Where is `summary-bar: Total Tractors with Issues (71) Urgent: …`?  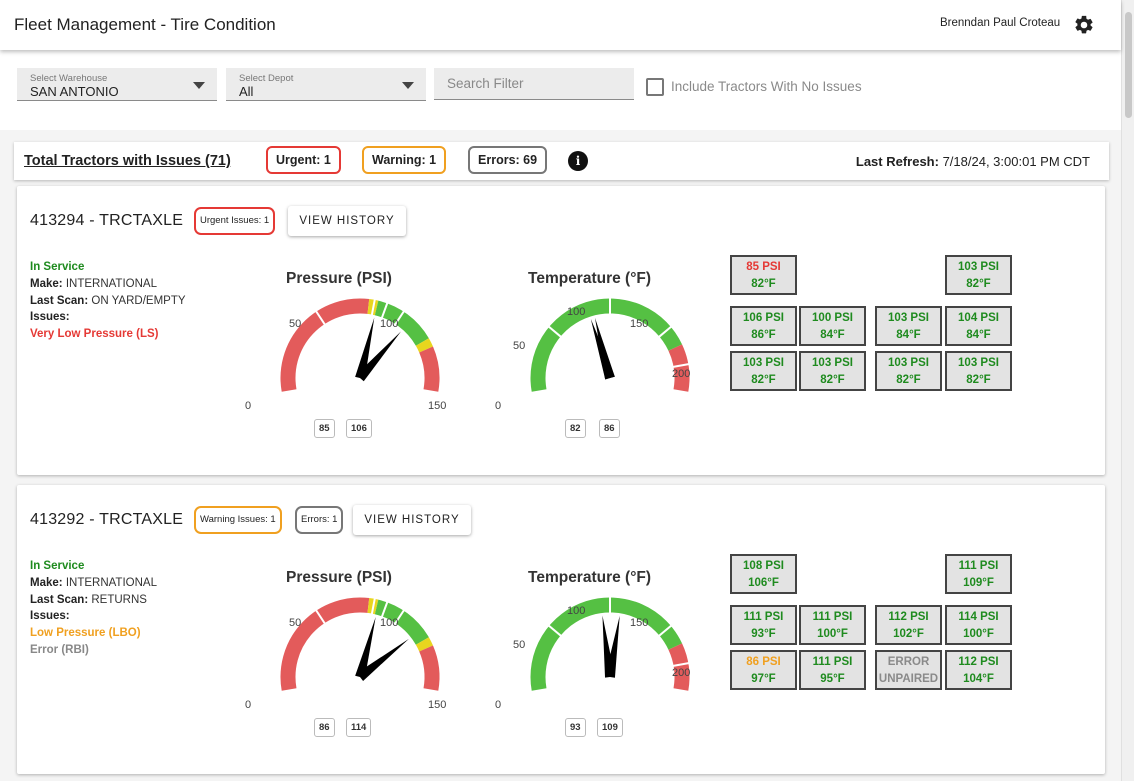
summary-bar: Total Tractors with Issues (71) Urgent: … is located at coordinates (561, 161).